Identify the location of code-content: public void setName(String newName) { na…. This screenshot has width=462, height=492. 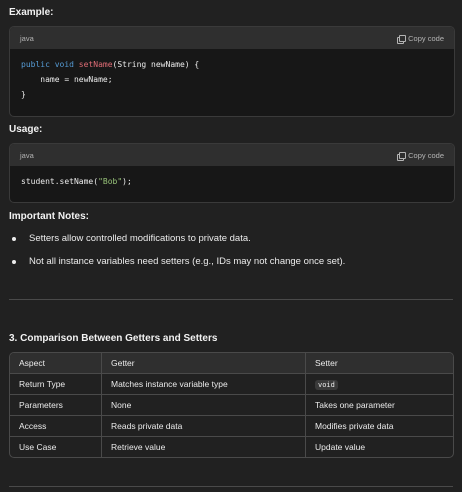
(232, 79).